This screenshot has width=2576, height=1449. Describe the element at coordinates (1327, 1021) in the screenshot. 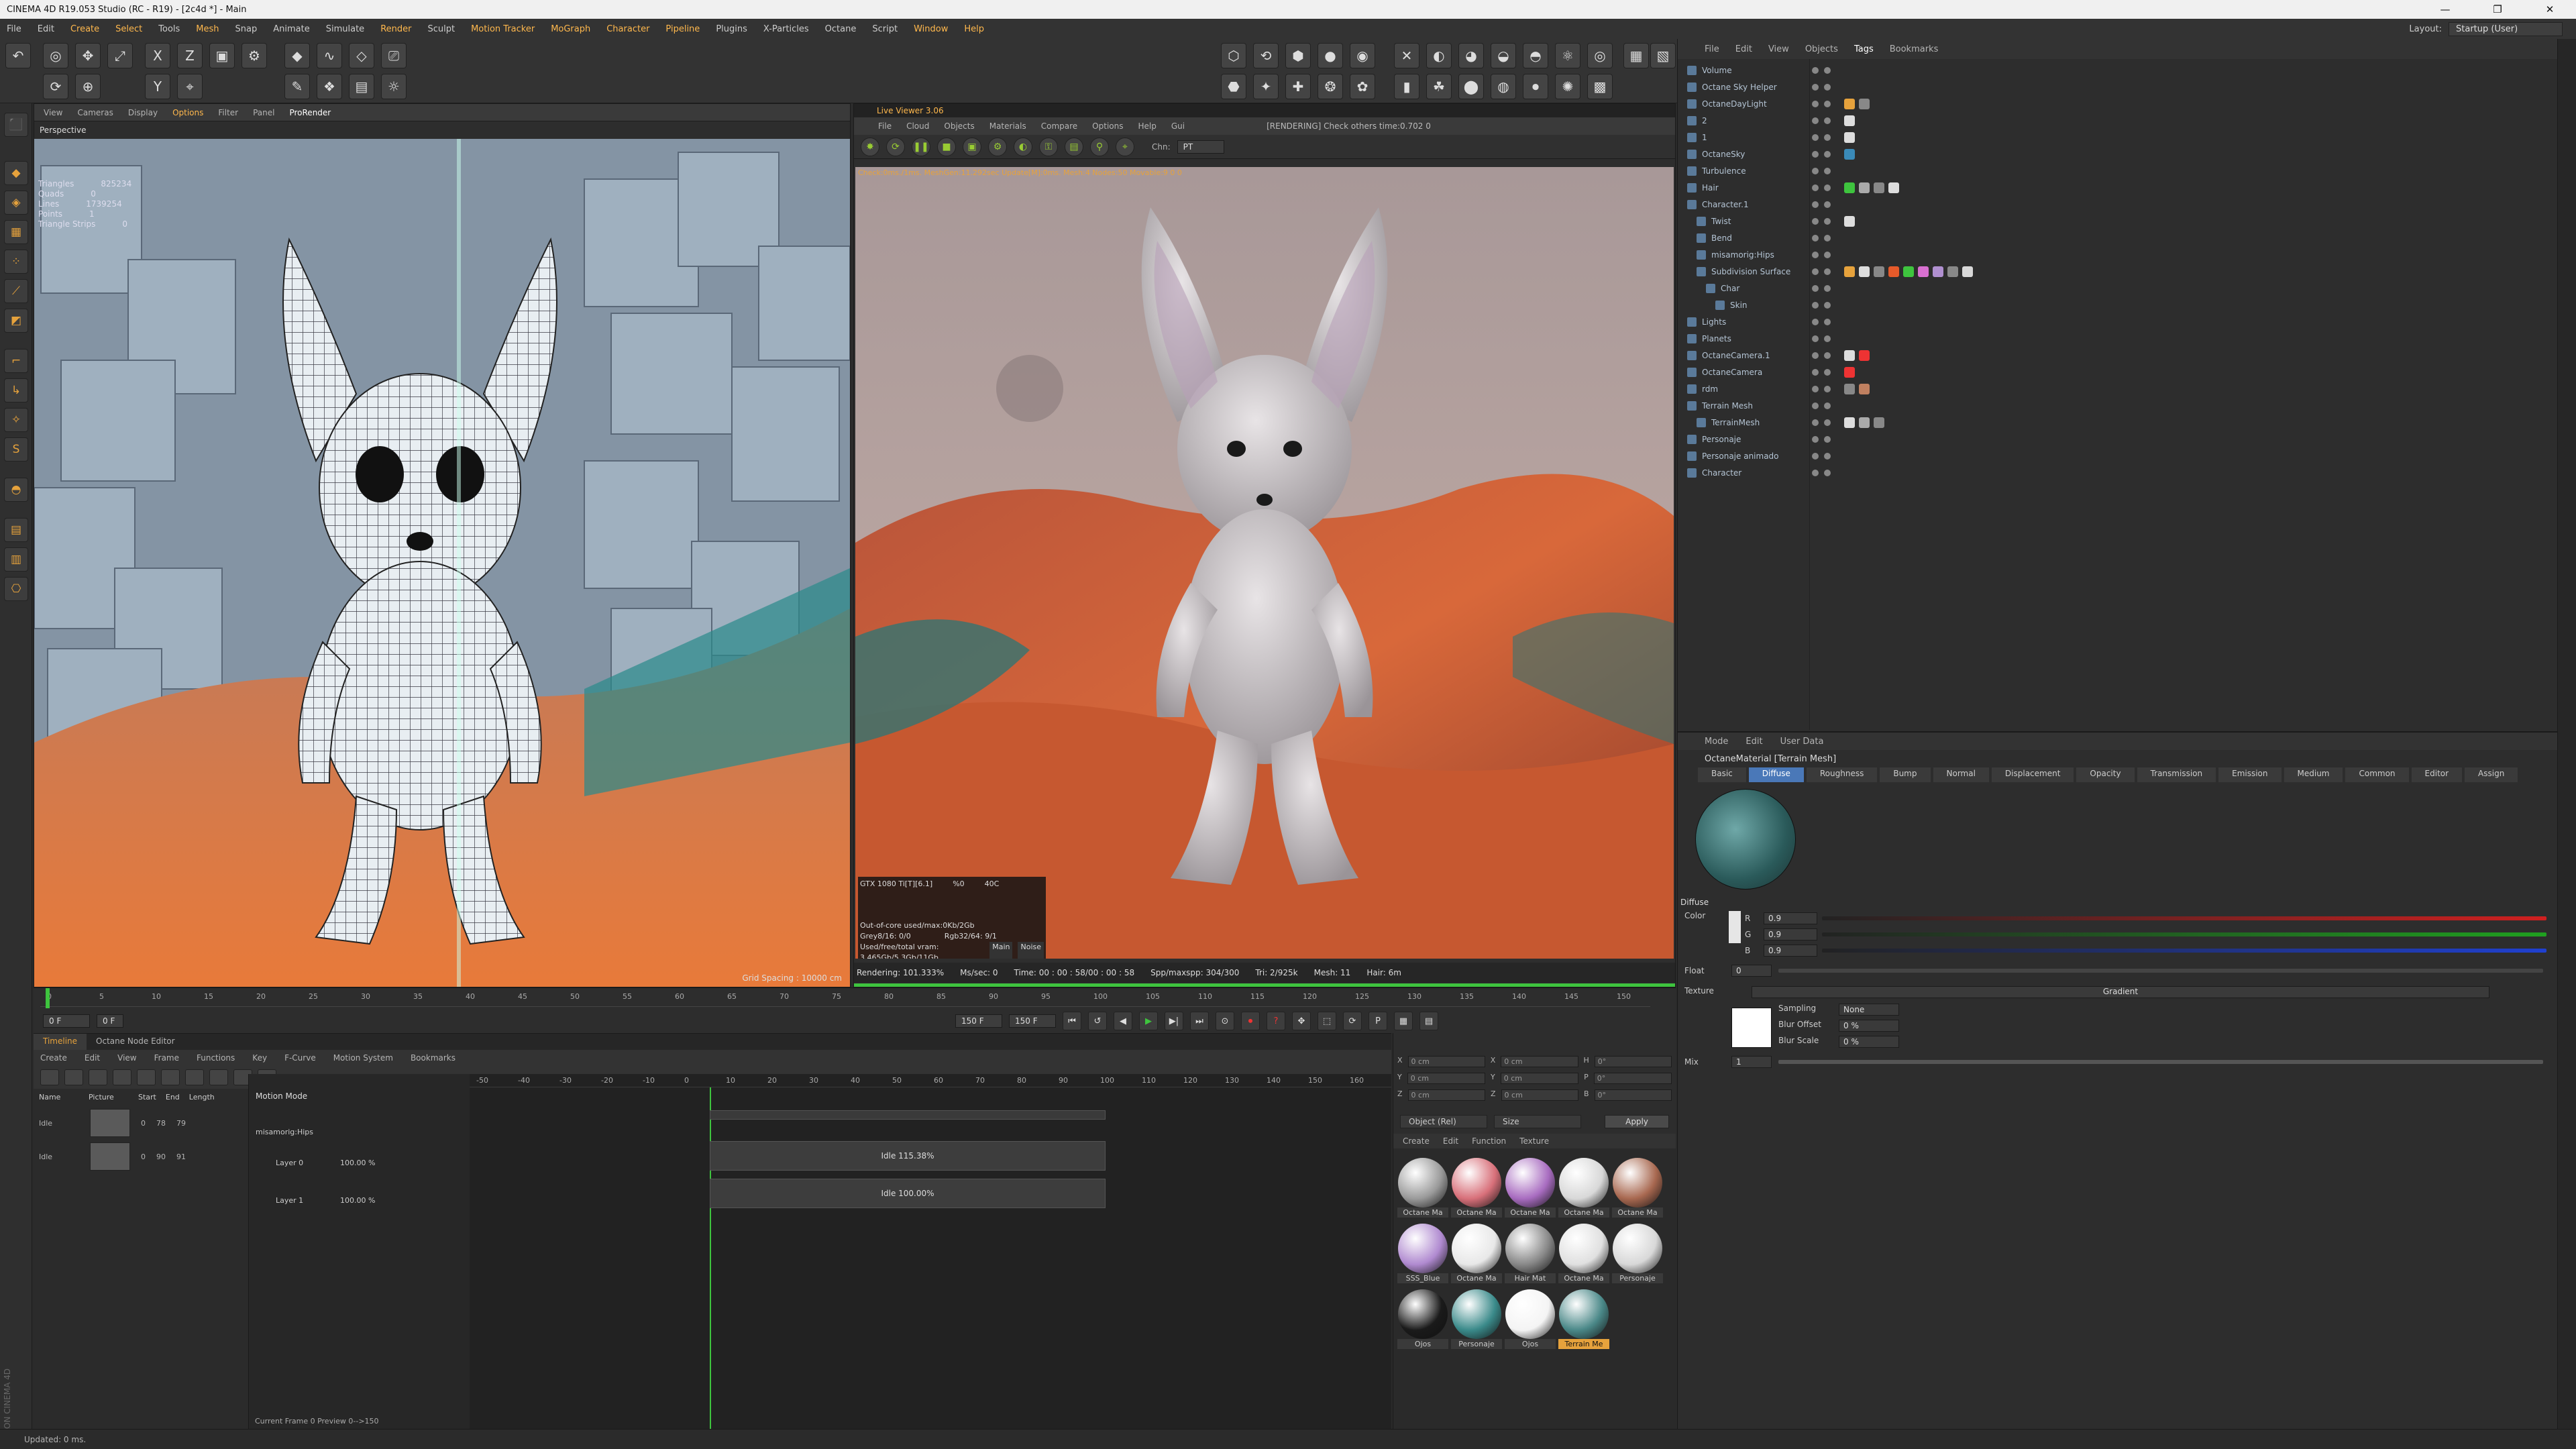

I see `key-scale-icon: ⬚` at that location.